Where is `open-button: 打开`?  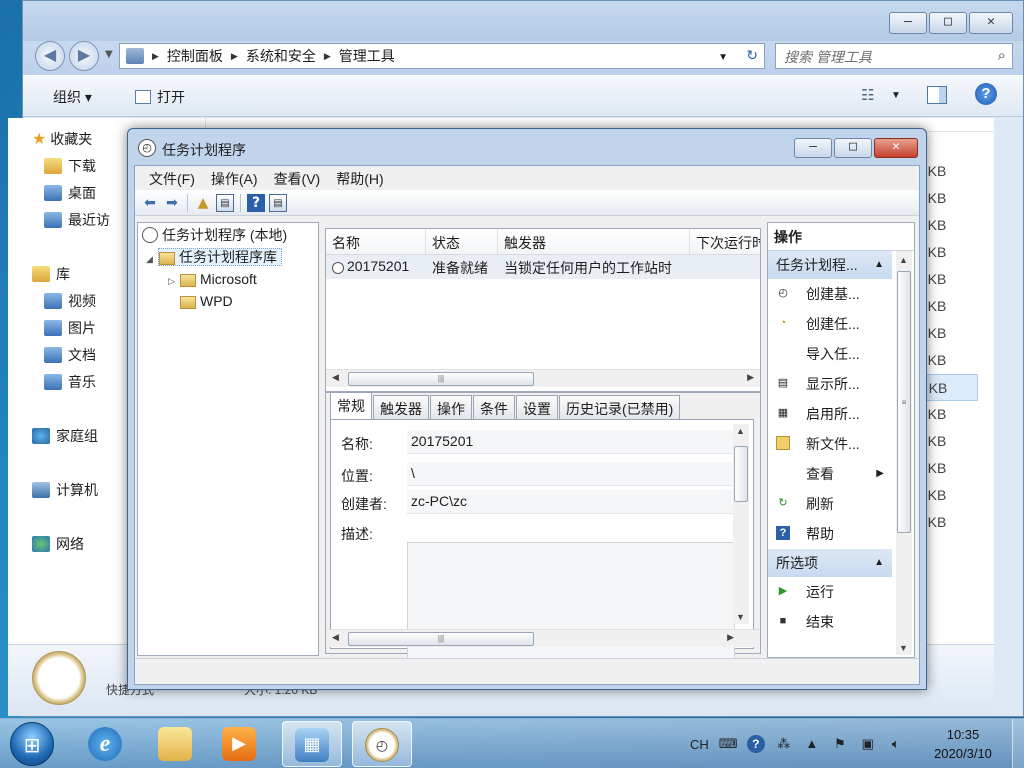
open-button: 打开 is located at coordinates (160, 97).